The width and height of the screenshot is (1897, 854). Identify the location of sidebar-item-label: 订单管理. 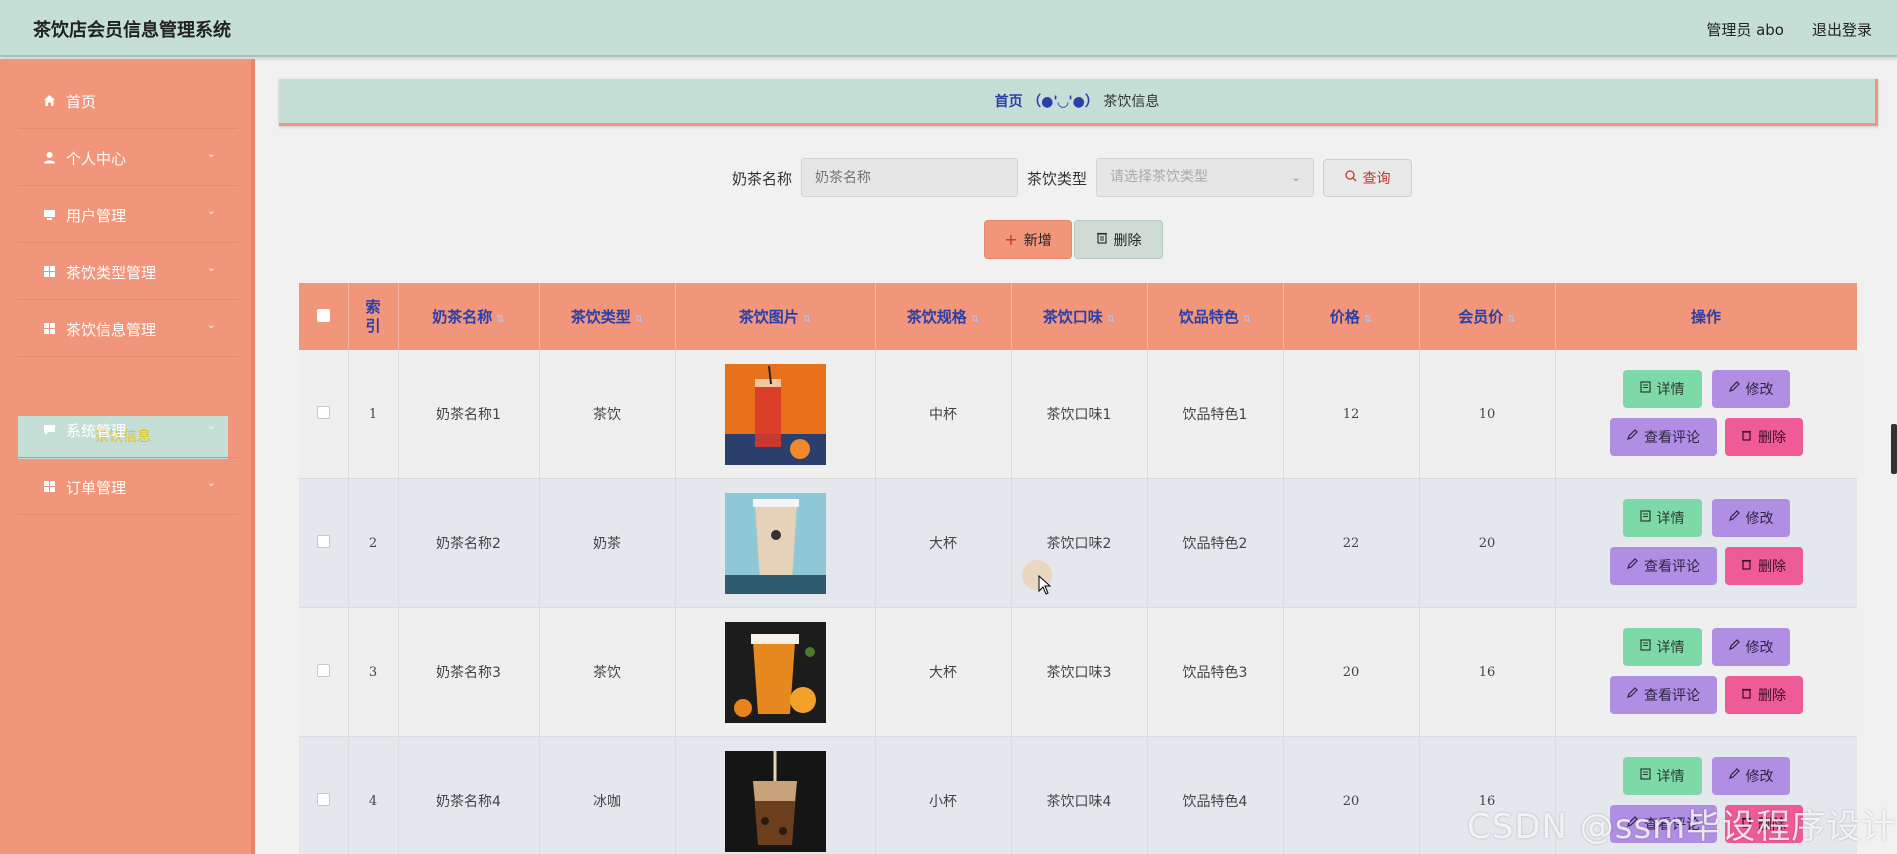
(96, 488).